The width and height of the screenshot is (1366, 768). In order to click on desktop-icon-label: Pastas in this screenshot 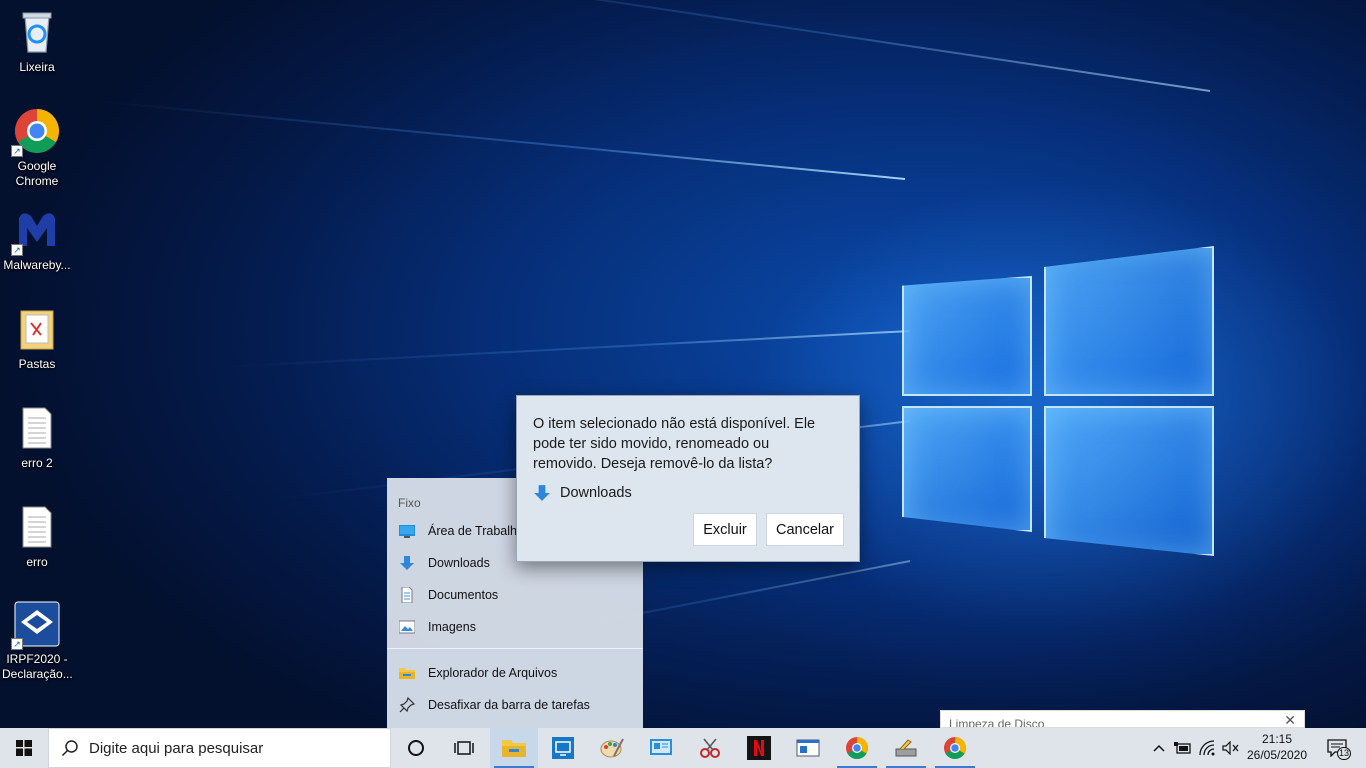, I will do `click(37, 364)`.